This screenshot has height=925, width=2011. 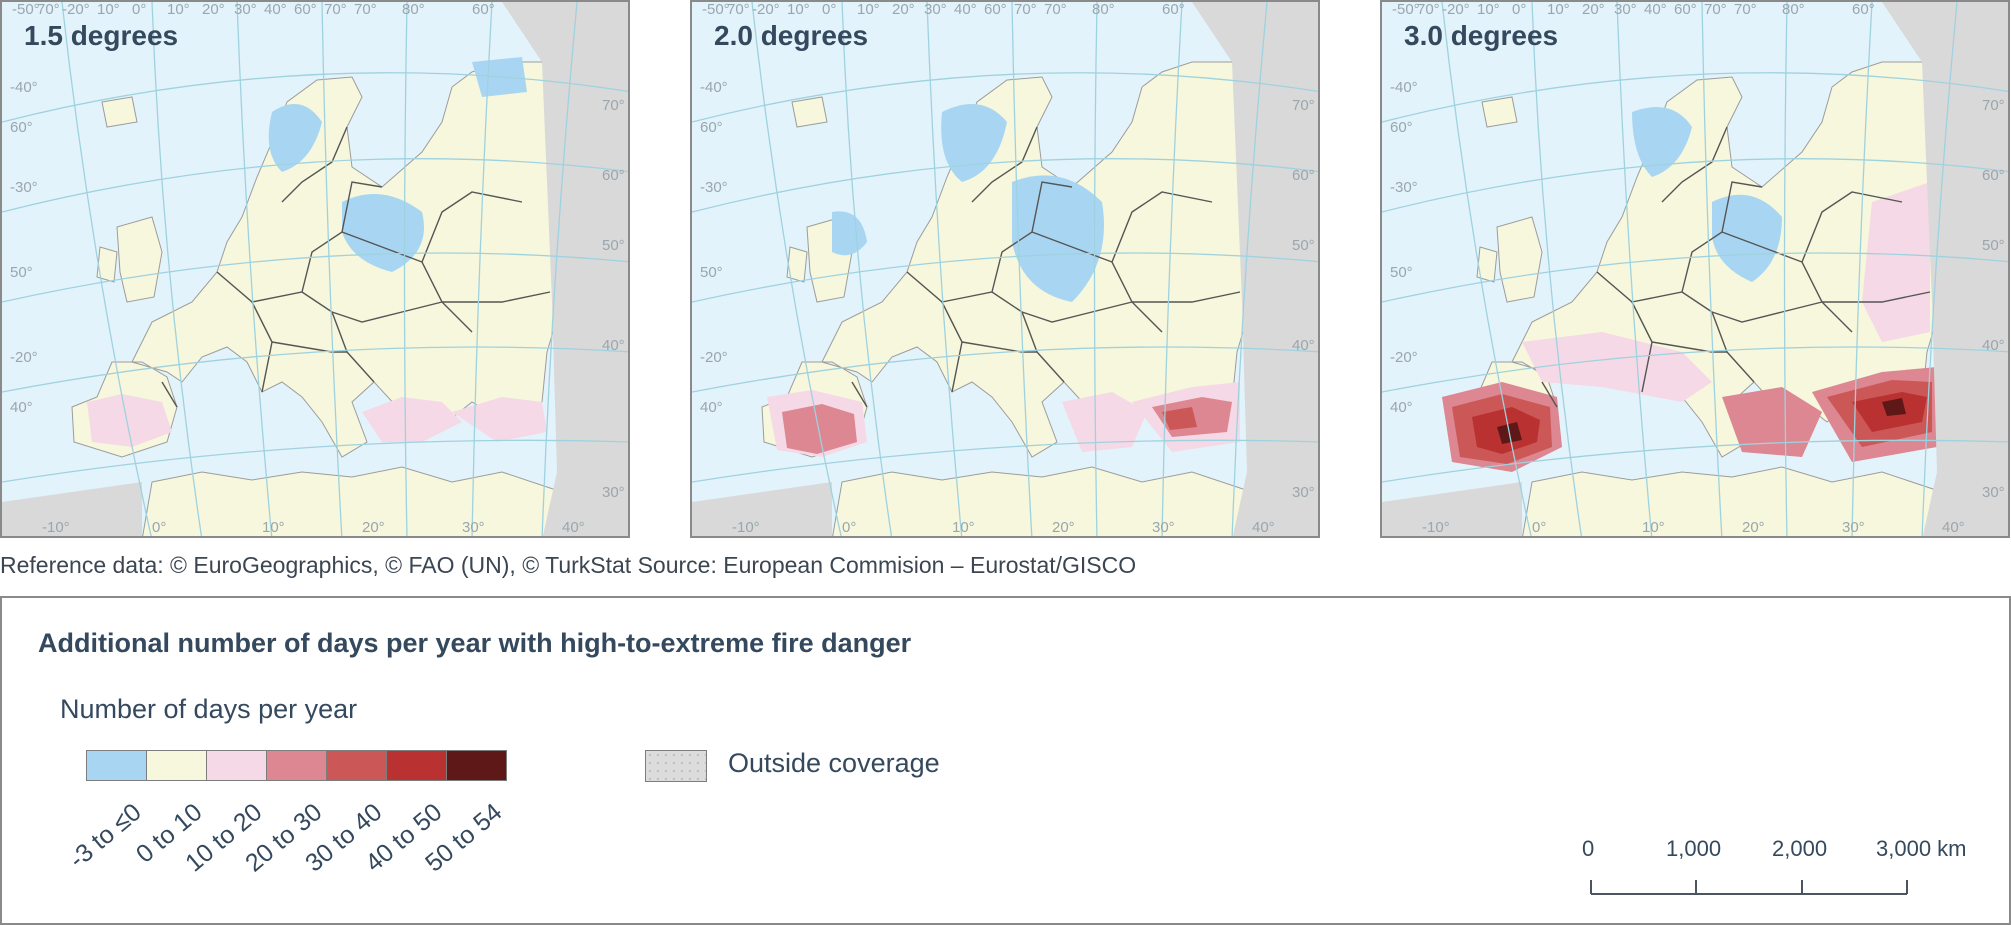 I want to click on panel-title: 3.0 degrees, so click(x=1481, y=35).